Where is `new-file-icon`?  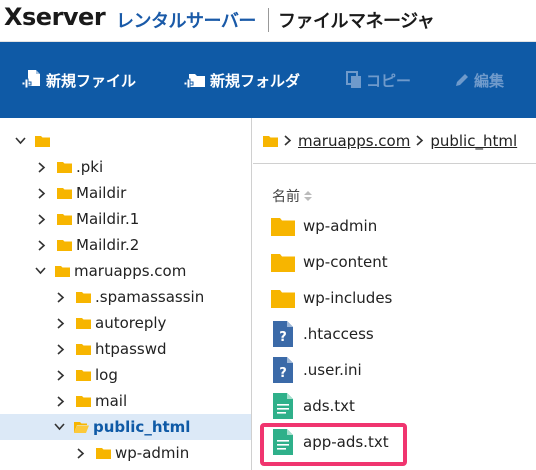
new-file-icon is located at coordinates (31, 79).